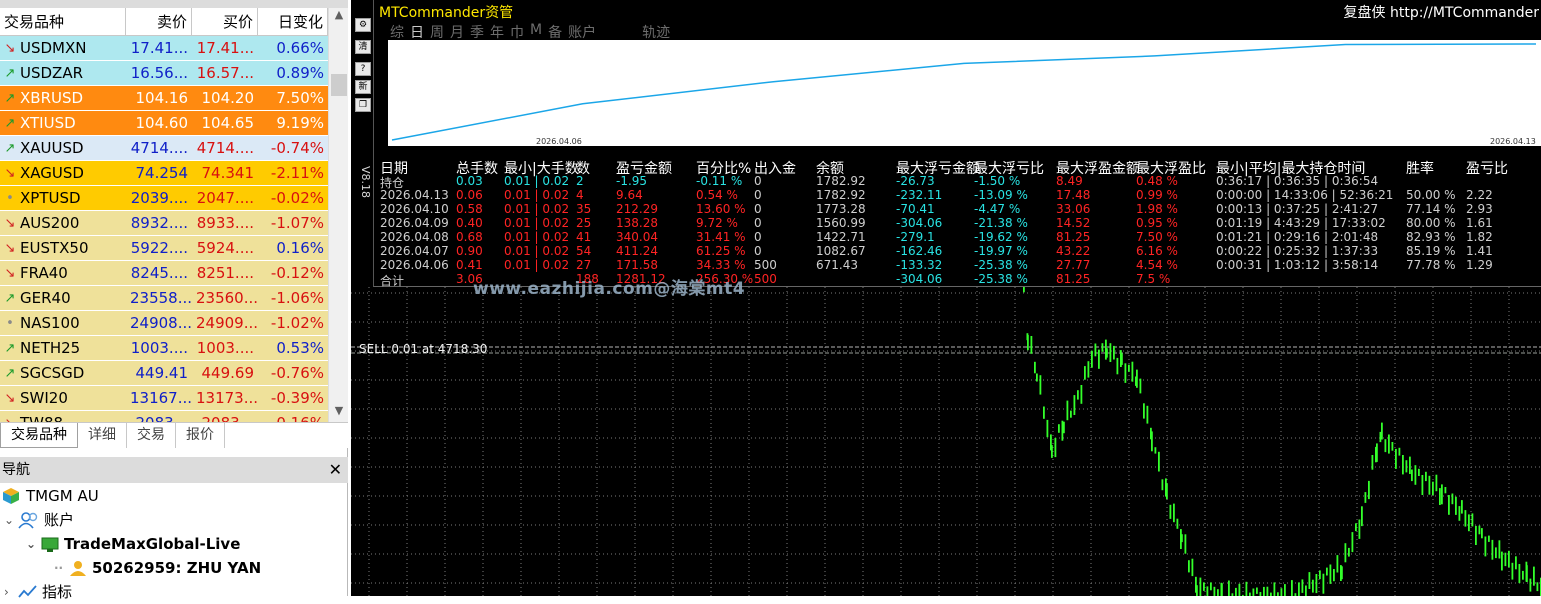  What do you see at coordinates (1479, 209) in the screenshot?
I see `stats-cell: 2.93` at bounding box center [1479, 209].